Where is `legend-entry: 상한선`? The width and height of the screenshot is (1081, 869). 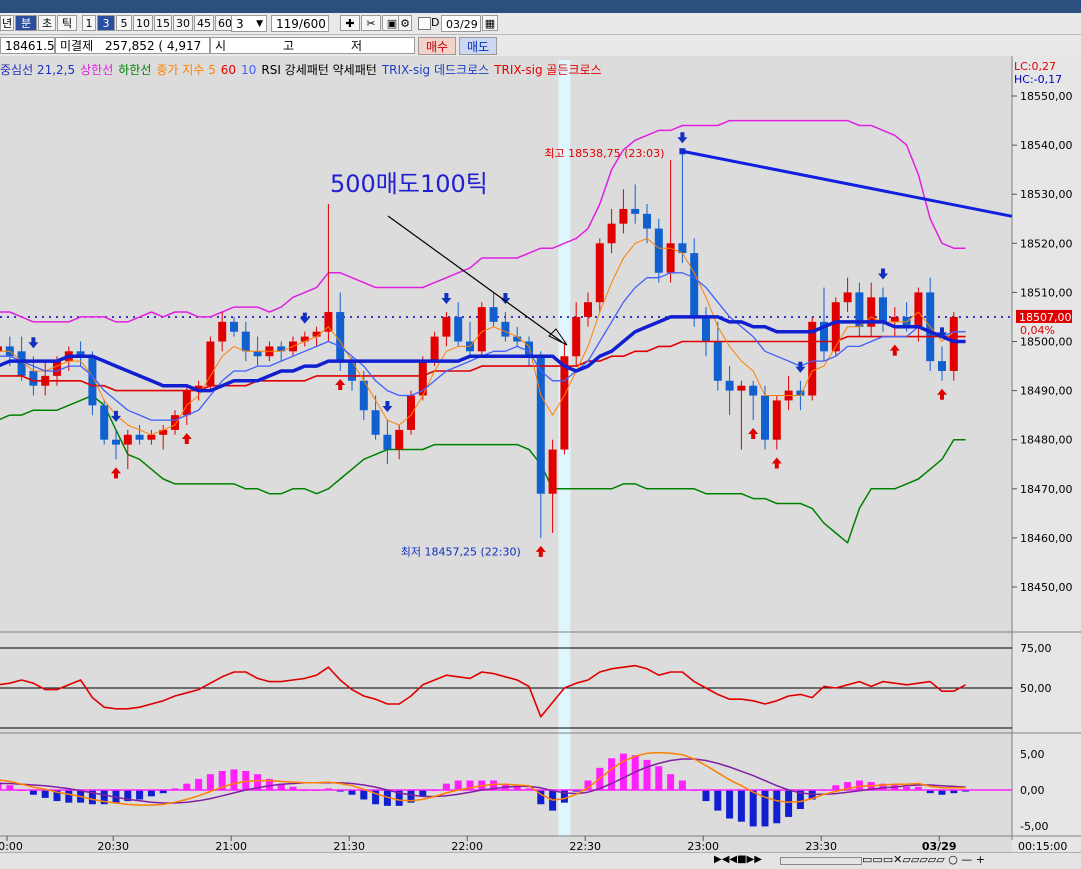
legend-entry: 상한선 is located at coordinates (97, 70).